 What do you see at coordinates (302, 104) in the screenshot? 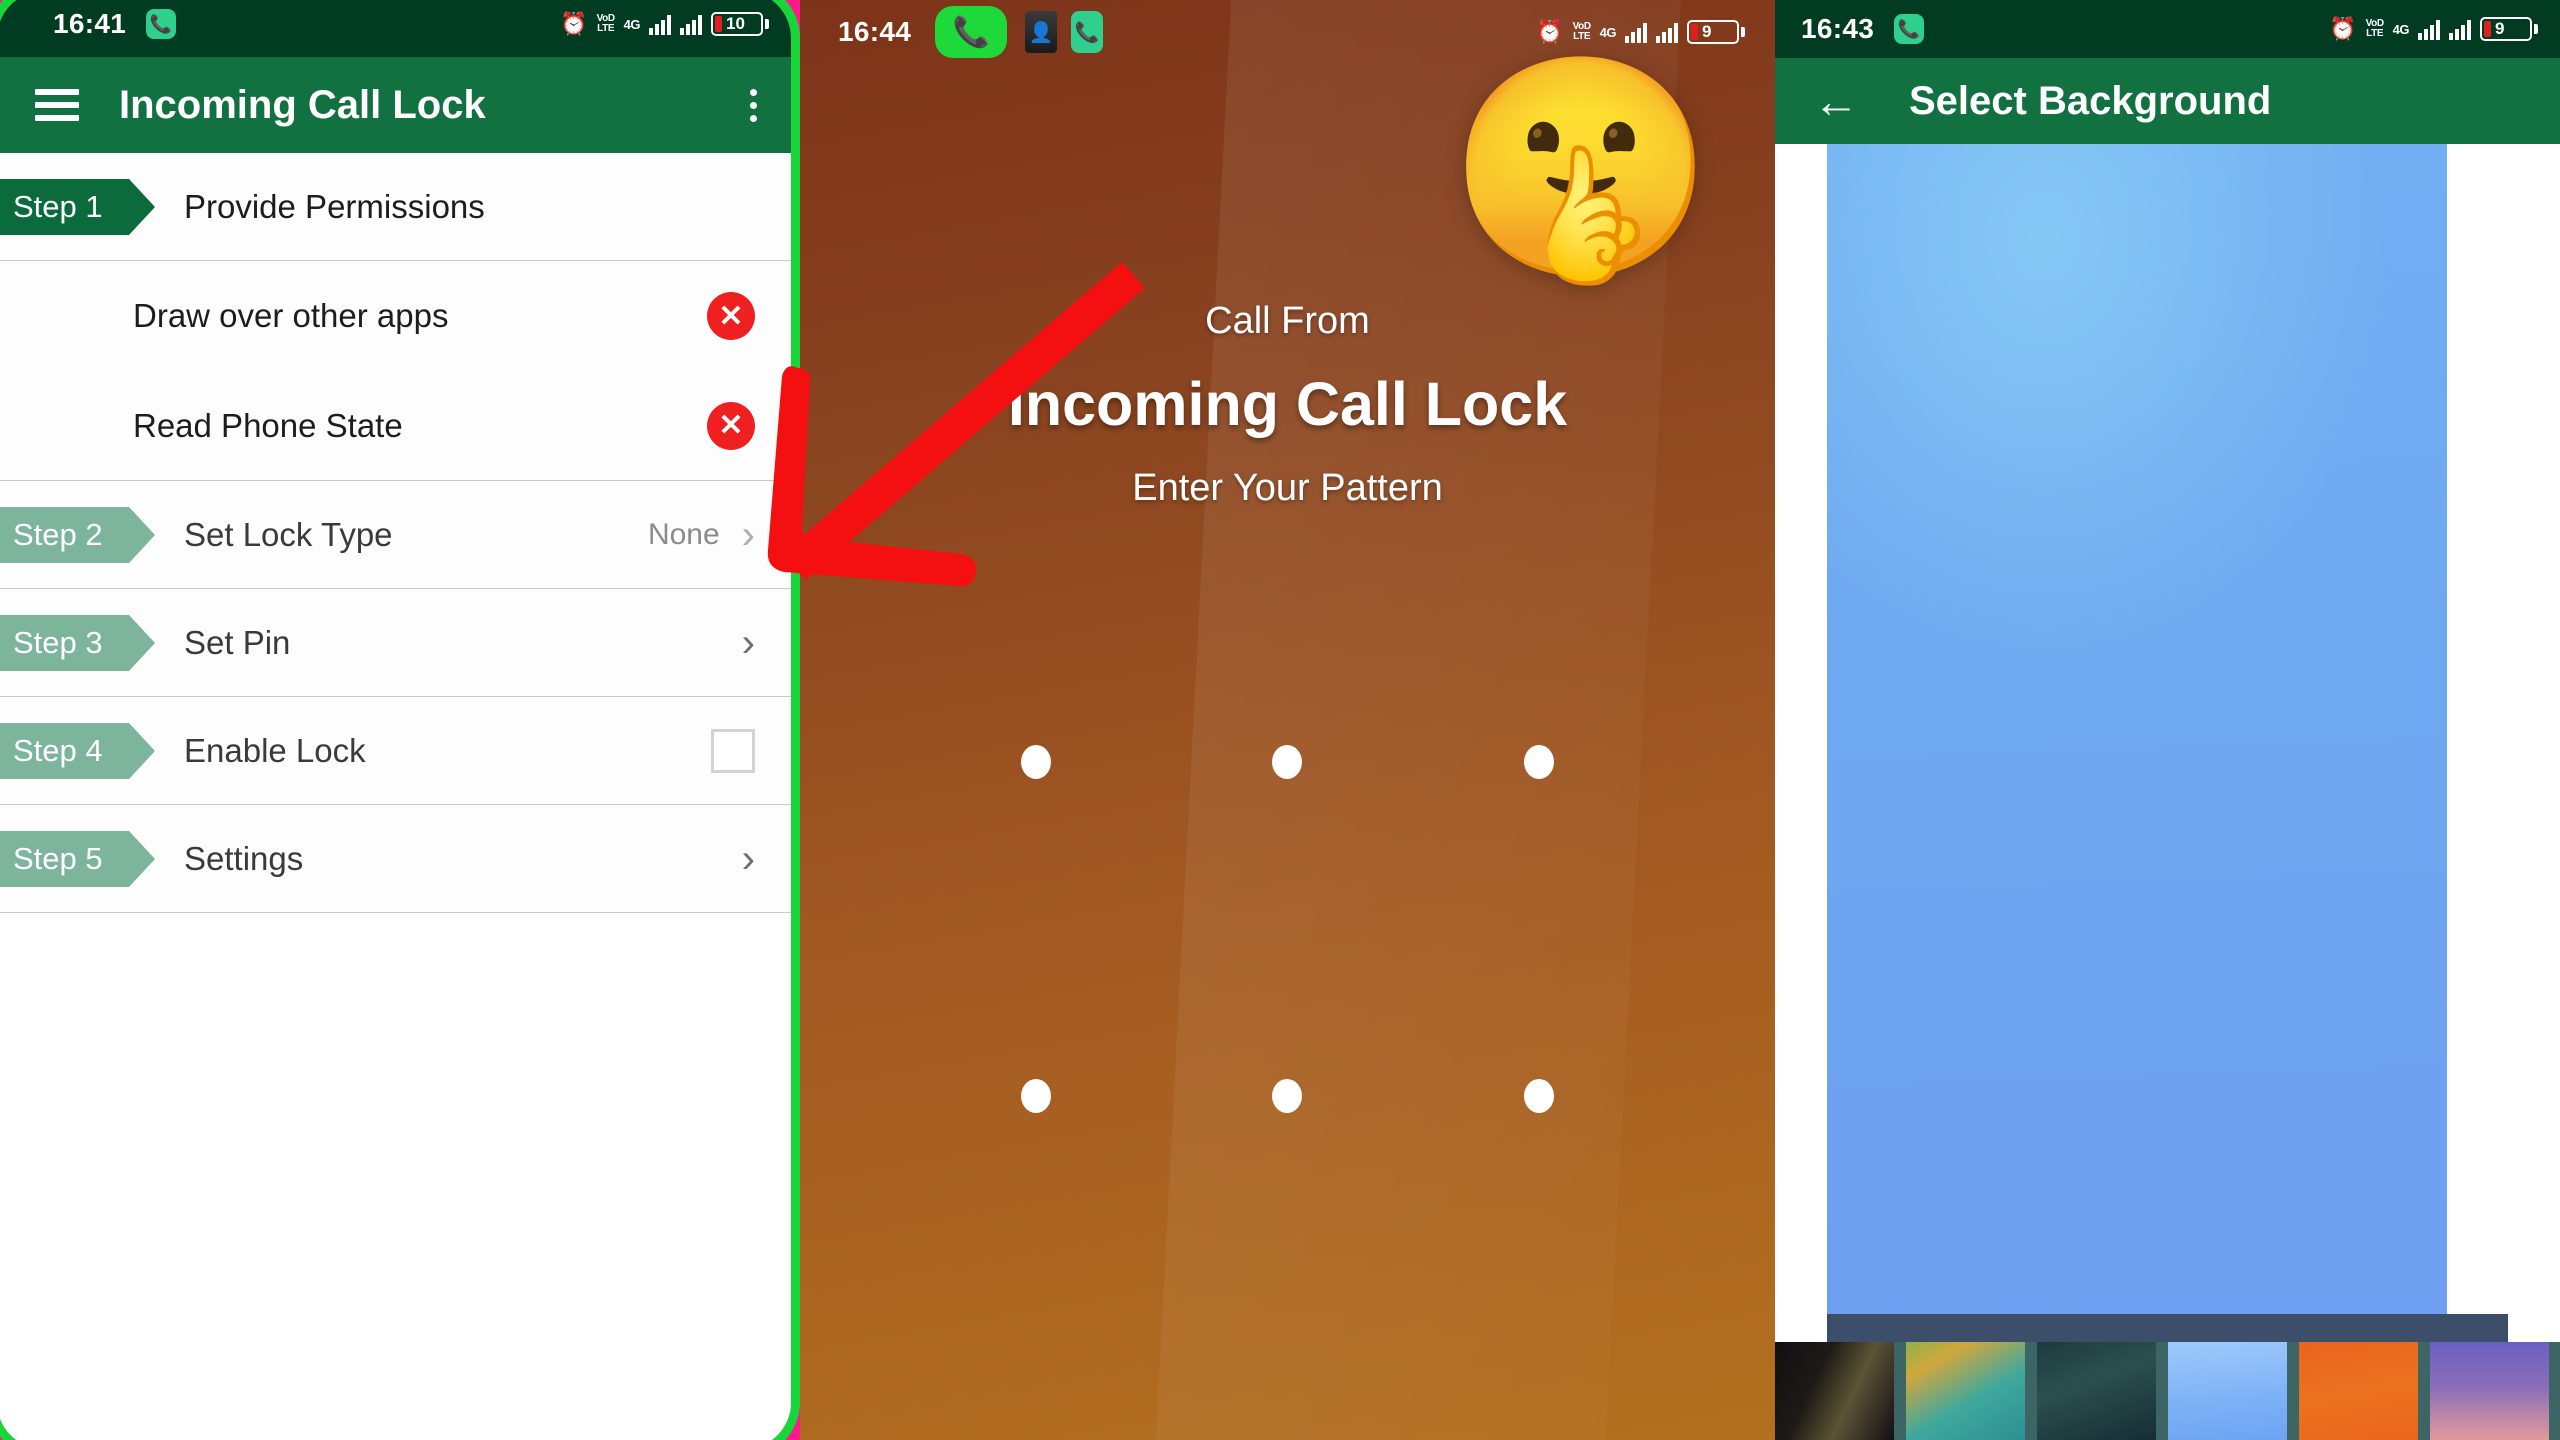
I see `page-title: Incoming Call Lock` at bounding box center [302, 104].